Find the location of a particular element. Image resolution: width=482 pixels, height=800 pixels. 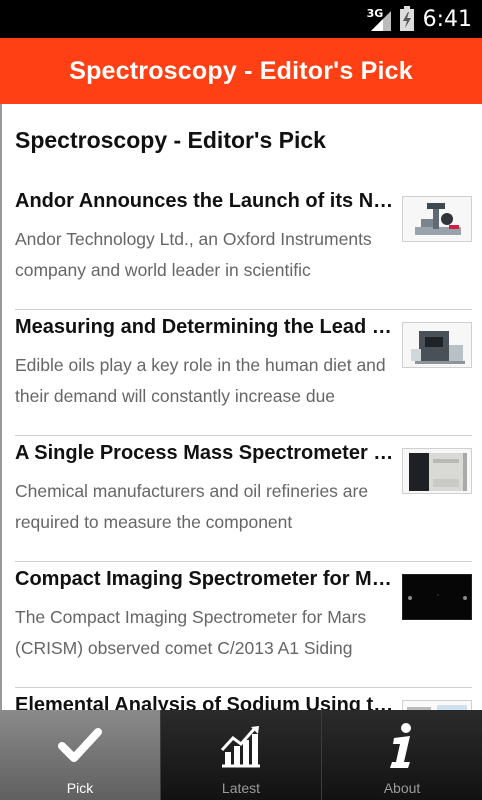

mass-spectrometer-cabinet-image is located at coordinates (437, 471).